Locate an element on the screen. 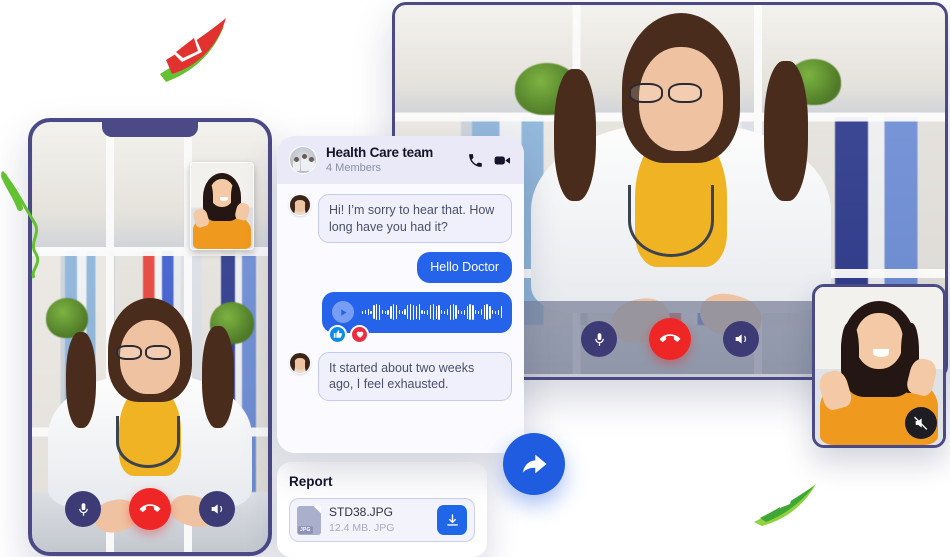  chat-message-outgoing: Hello Doctor is located at coordinates (400, 267).